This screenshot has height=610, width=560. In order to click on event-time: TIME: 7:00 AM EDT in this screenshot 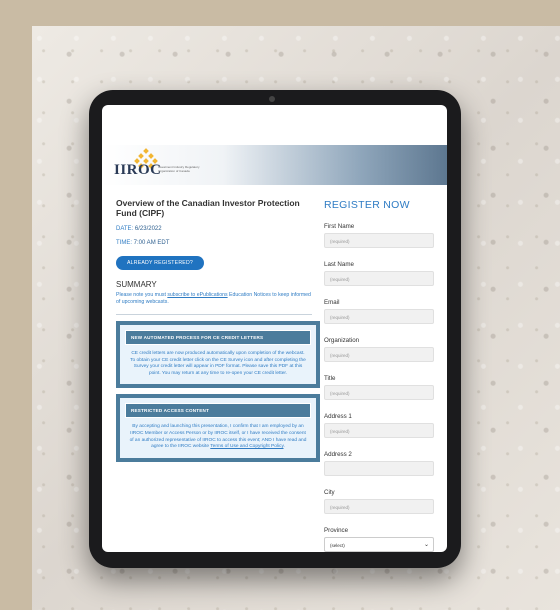, I will do `click(214, 243)`.